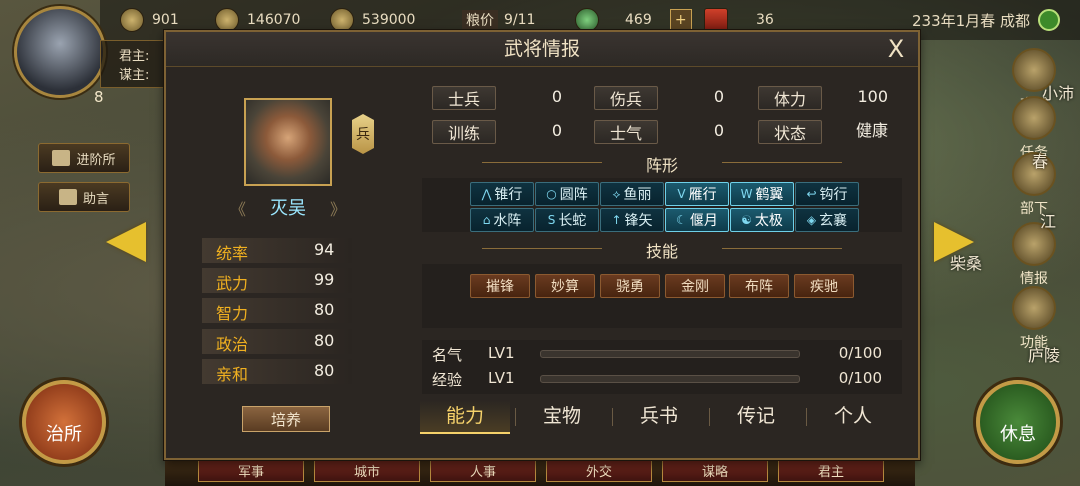 The width and height of the screenshot is (1080, 486). Describe the element at coordinates (681, 220) in the screenshot. I see `formation-icon: ☾` at that location.